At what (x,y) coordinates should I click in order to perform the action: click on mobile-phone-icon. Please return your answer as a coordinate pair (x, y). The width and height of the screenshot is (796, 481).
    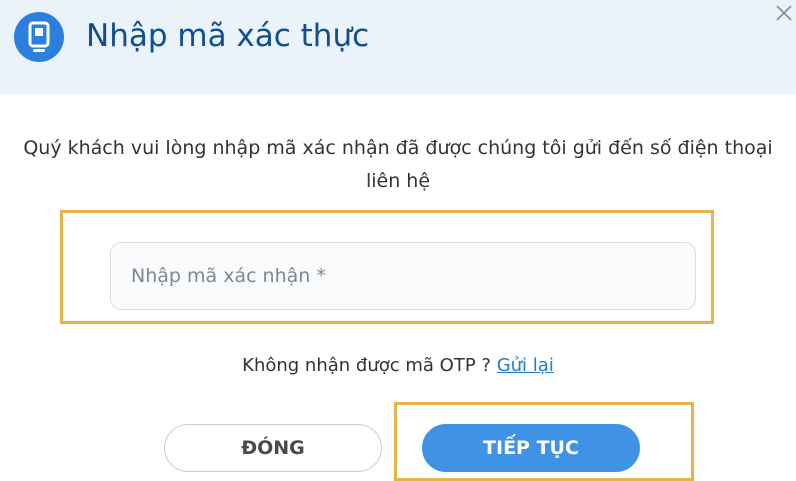
    Looking at the image, I should click on (39, 37).